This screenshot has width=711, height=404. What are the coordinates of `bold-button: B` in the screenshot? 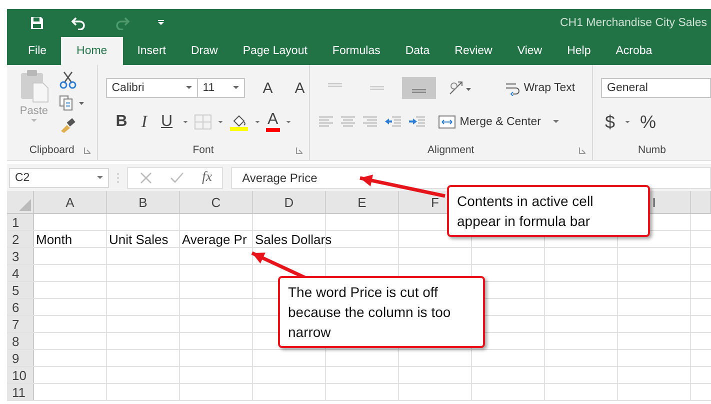 It's located at (122, 122).